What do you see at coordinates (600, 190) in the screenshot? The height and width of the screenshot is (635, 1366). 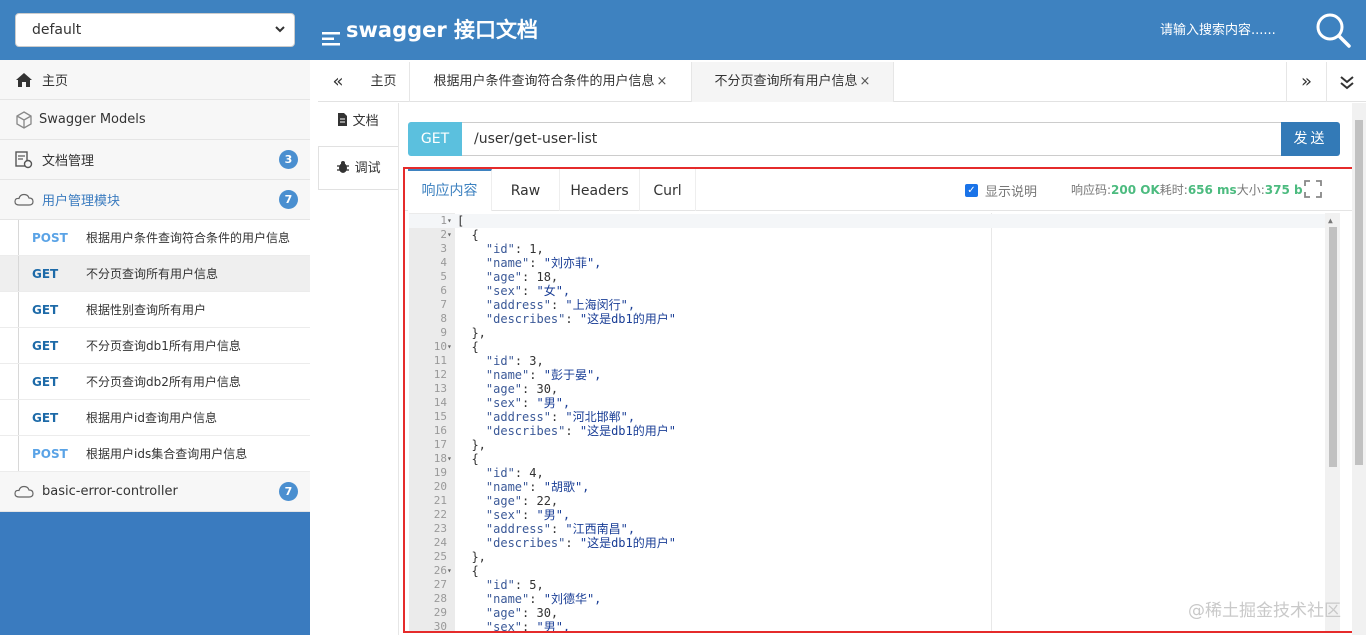 I see `tab-headers: Headers` at bounding box center [600, 190].